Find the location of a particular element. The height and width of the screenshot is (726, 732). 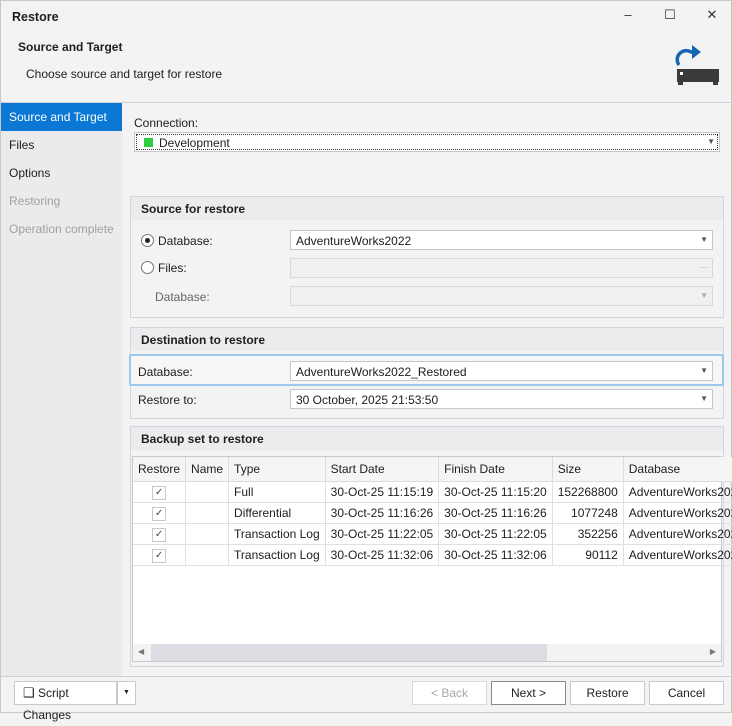

source-files-label: Files: is located at coordinates (172, 268).